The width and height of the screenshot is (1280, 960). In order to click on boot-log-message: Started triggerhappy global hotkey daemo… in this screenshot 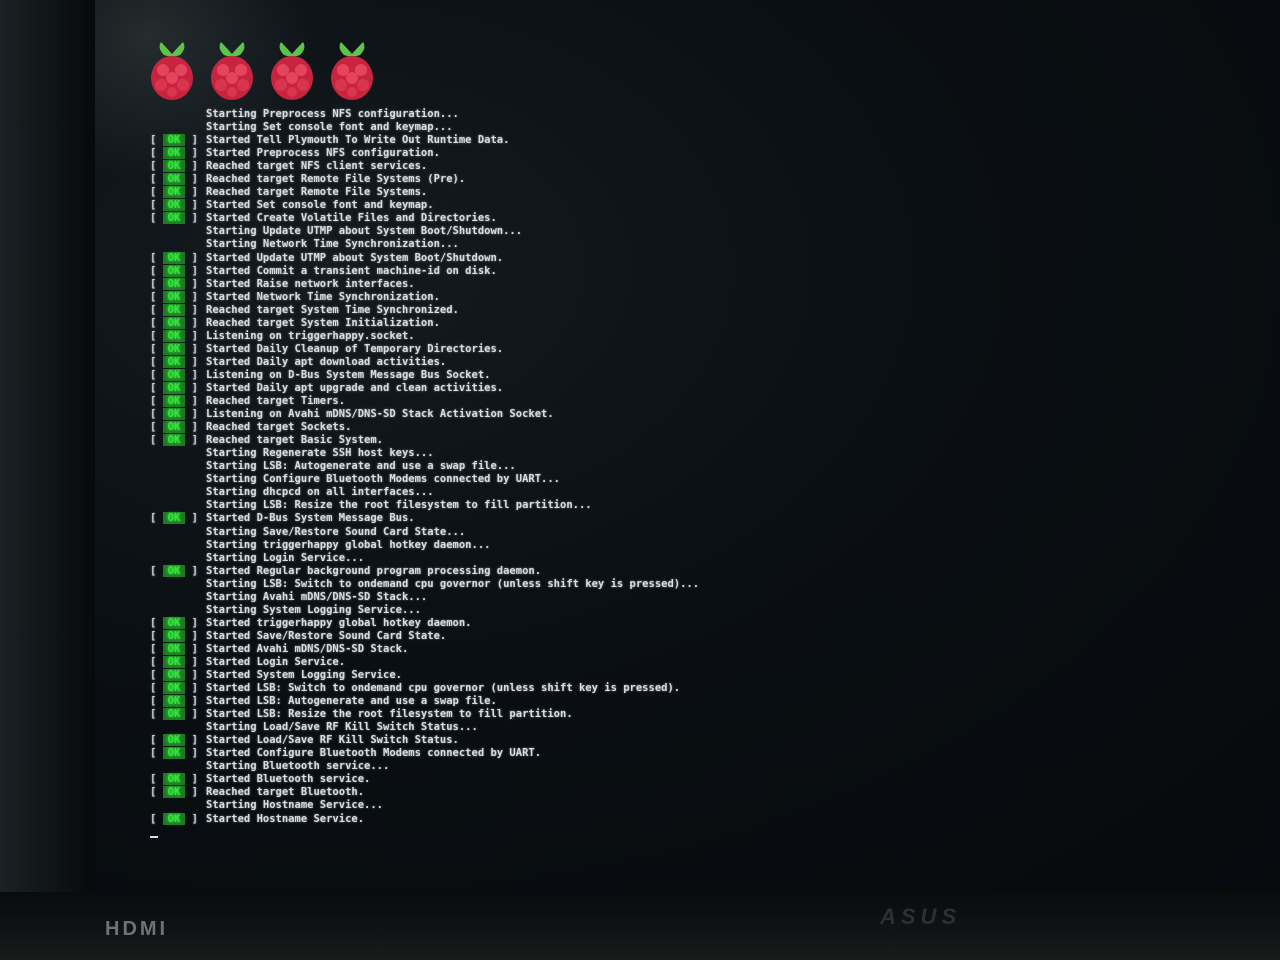, I will do `click(339, 622)`.